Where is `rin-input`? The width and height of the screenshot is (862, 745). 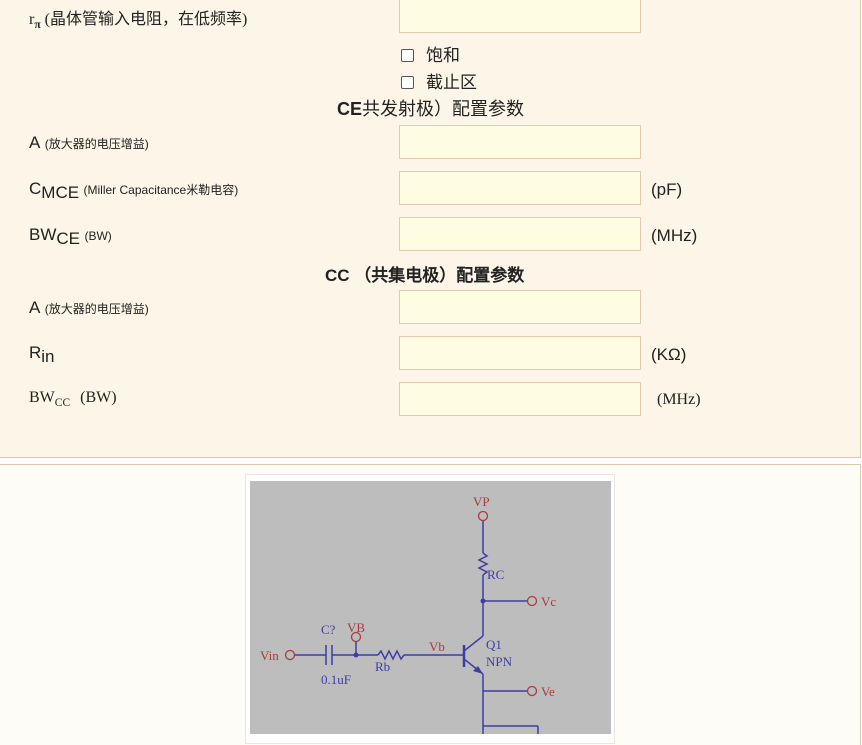
rin-input is located at coordinates (520, 353).